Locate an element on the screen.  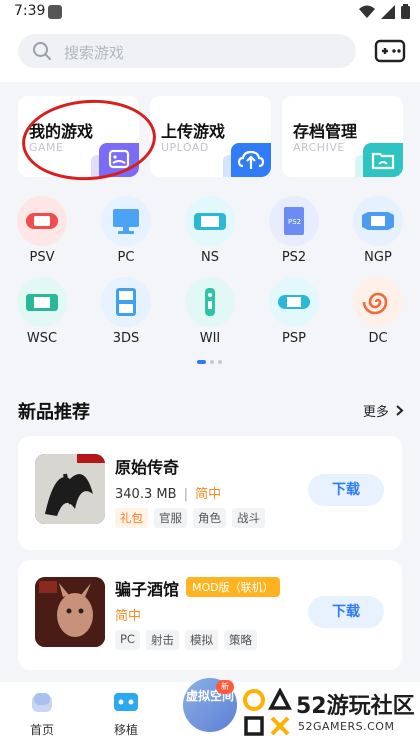
wifi-icon is located at coordinates (367, 11).